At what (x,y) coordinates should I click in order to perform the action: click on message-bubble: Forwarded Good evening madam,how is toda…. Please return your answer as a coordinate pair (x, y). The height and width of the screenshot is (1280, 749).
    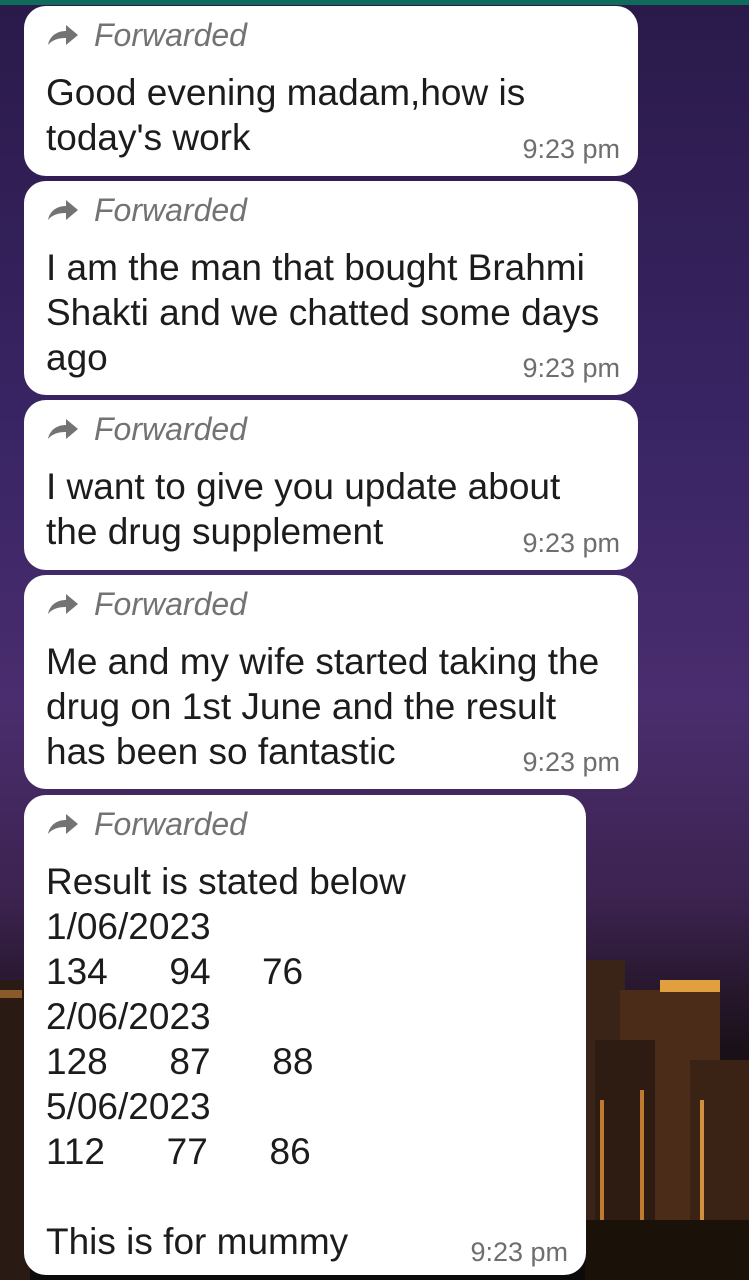
    Looking at the image, I should click on (331, 91).